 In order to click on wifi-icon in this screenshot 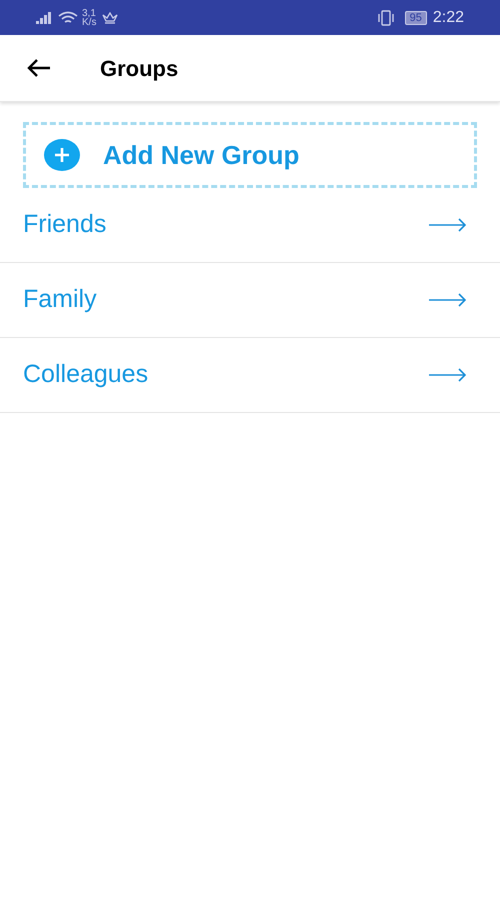, I will do `click(68, 17)`.